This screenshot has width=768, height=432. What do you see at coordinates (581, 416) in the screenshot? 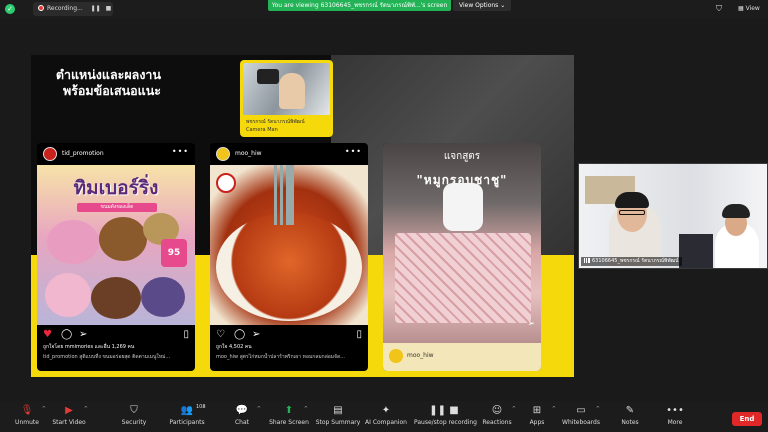
I see `whiteboards-button: ▭ Whiteboards ^` at bounding box center [581, 416].